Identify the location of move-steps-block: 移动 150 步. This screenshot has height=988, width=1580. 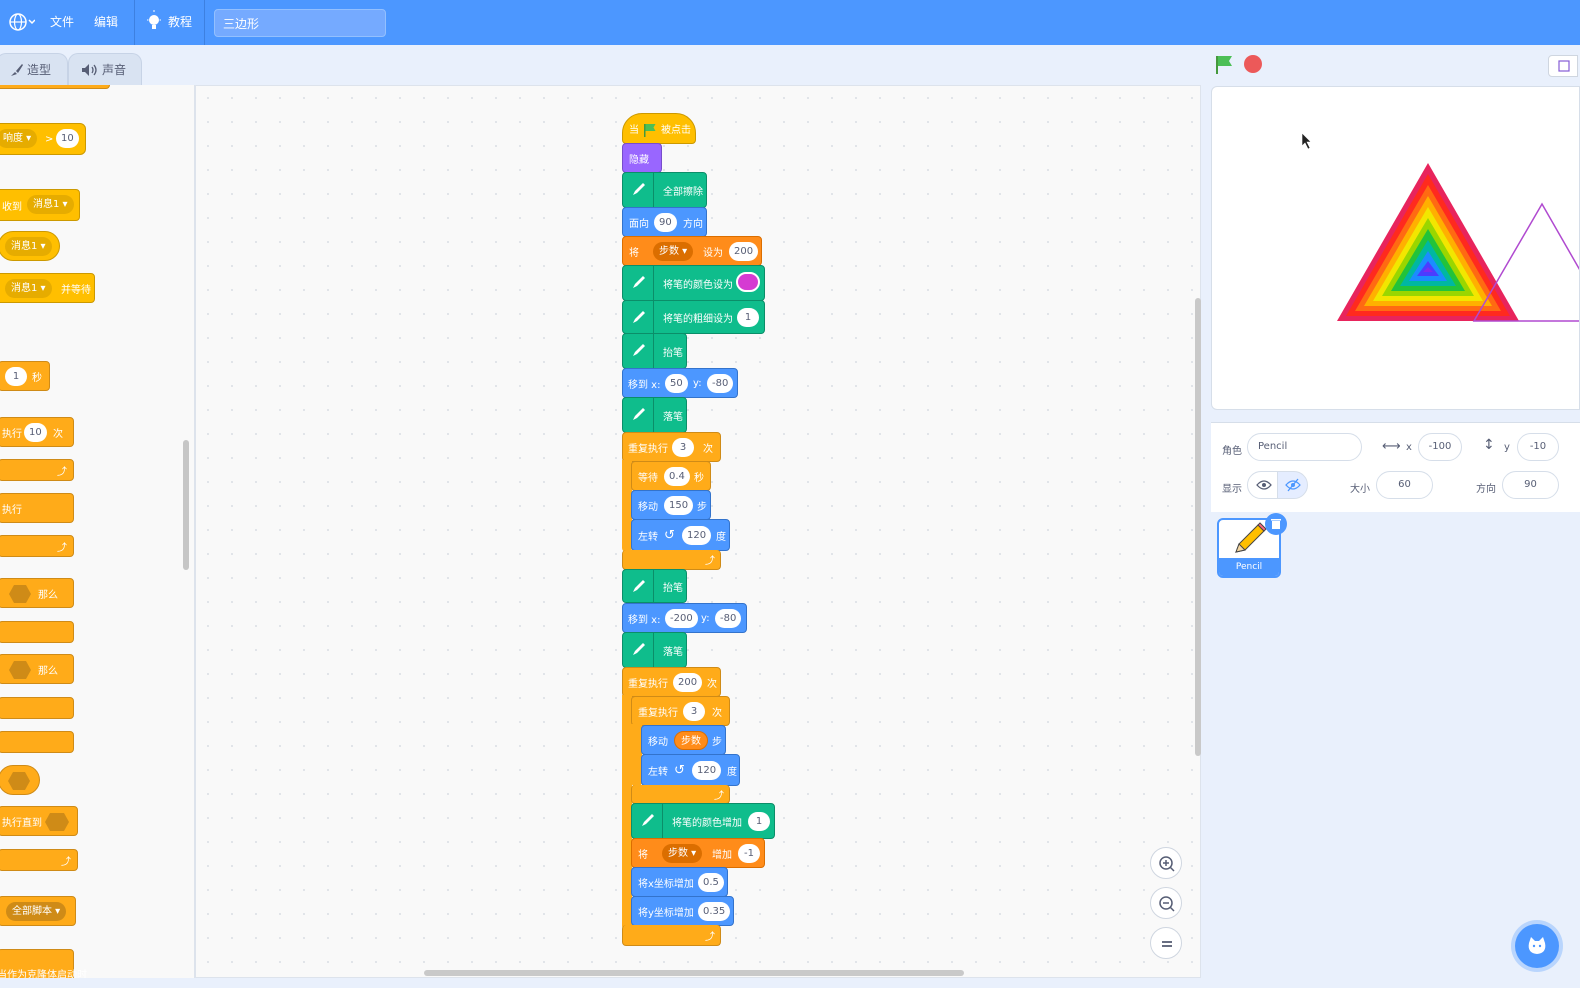
(671, 505).